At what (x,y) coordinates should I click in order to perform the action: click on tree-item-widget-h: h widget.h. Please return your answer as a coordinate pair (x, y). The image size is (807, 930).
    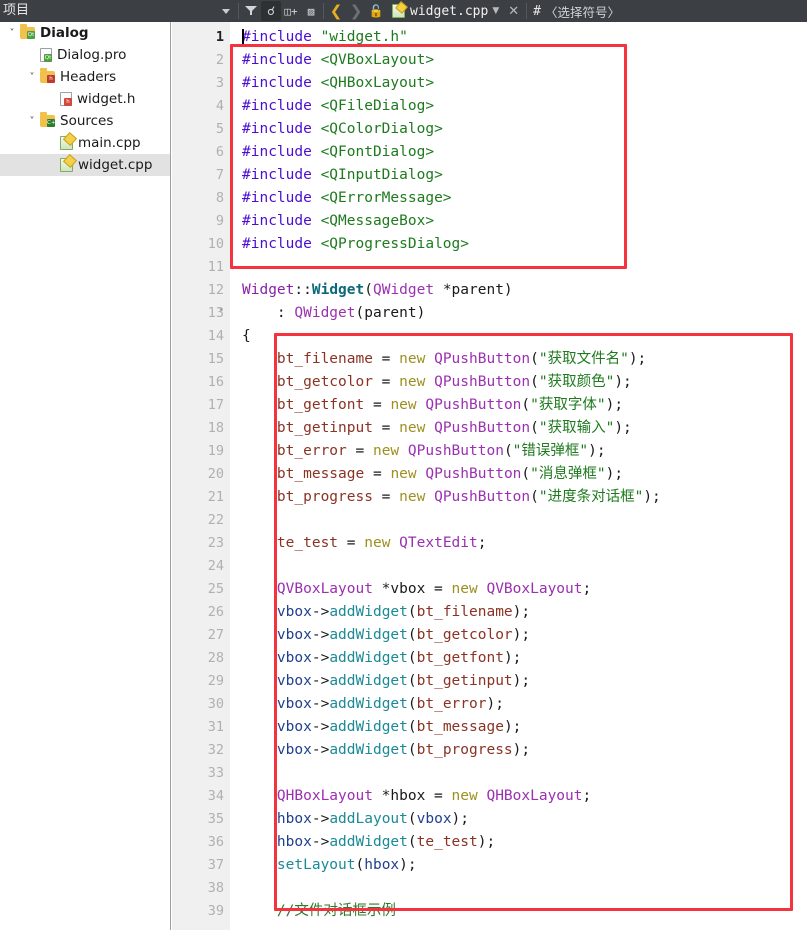
    Looking at the image, I should click on (85, 99).